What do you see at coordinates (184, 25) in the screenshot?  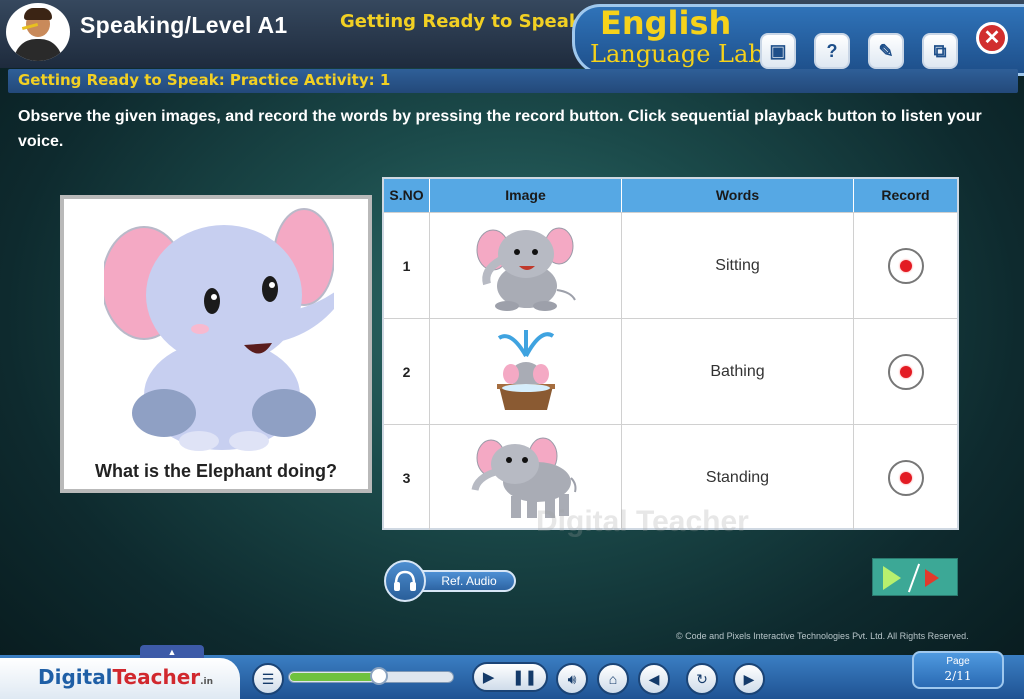 I see `module-title: Speaking/Level A1` at bounding box center [184, 25].